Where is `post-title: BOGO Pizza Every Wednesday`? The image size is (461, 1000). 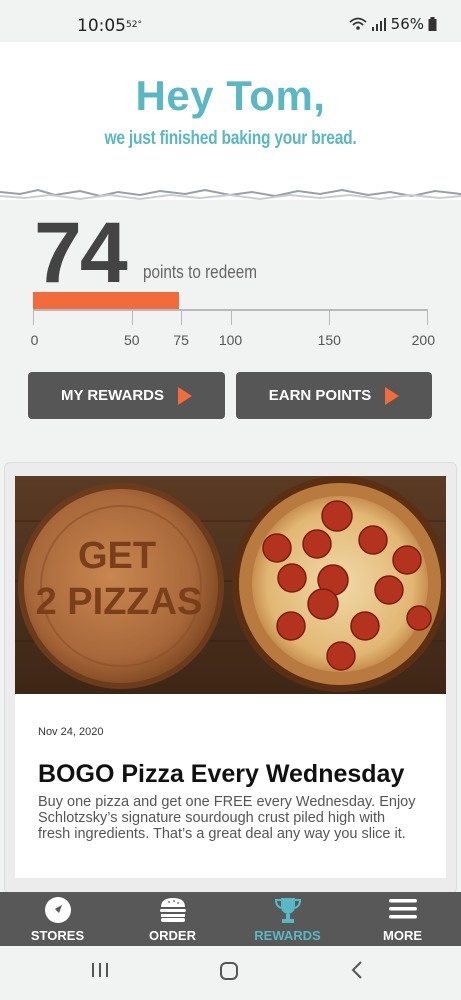
post-title: BOGO Pizza Every Wednesday is located at coordinates (221, 774).